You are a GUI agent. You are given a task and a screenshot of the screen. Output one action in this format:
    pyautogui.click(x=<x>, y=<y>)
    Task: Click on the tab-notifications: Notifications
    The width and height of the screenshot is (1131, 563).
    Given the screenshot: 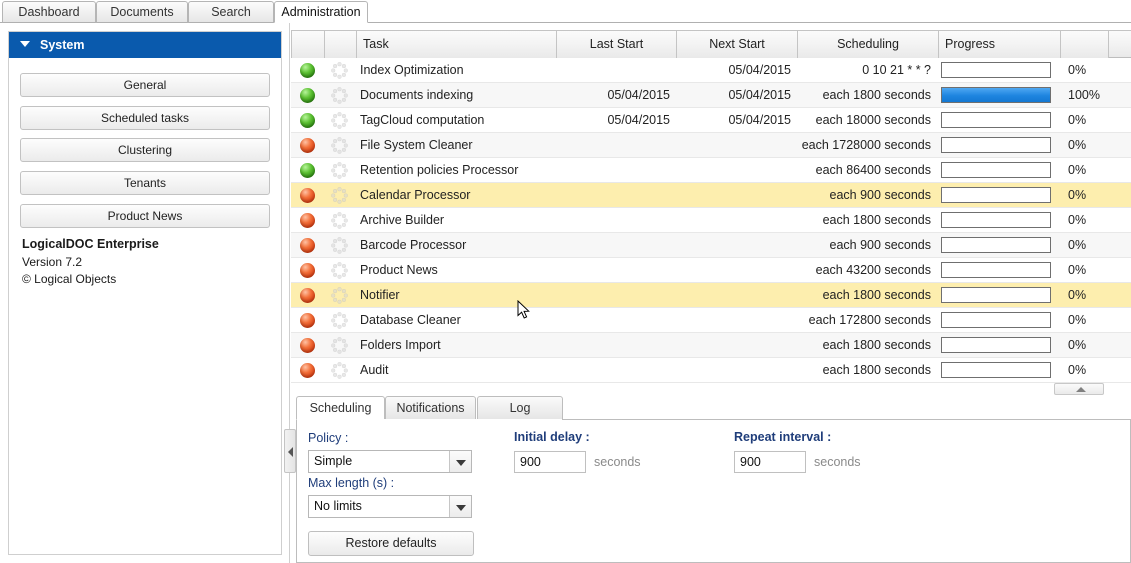 What is the action you would take?
    pyautogui.click(x=430, y=408)
    